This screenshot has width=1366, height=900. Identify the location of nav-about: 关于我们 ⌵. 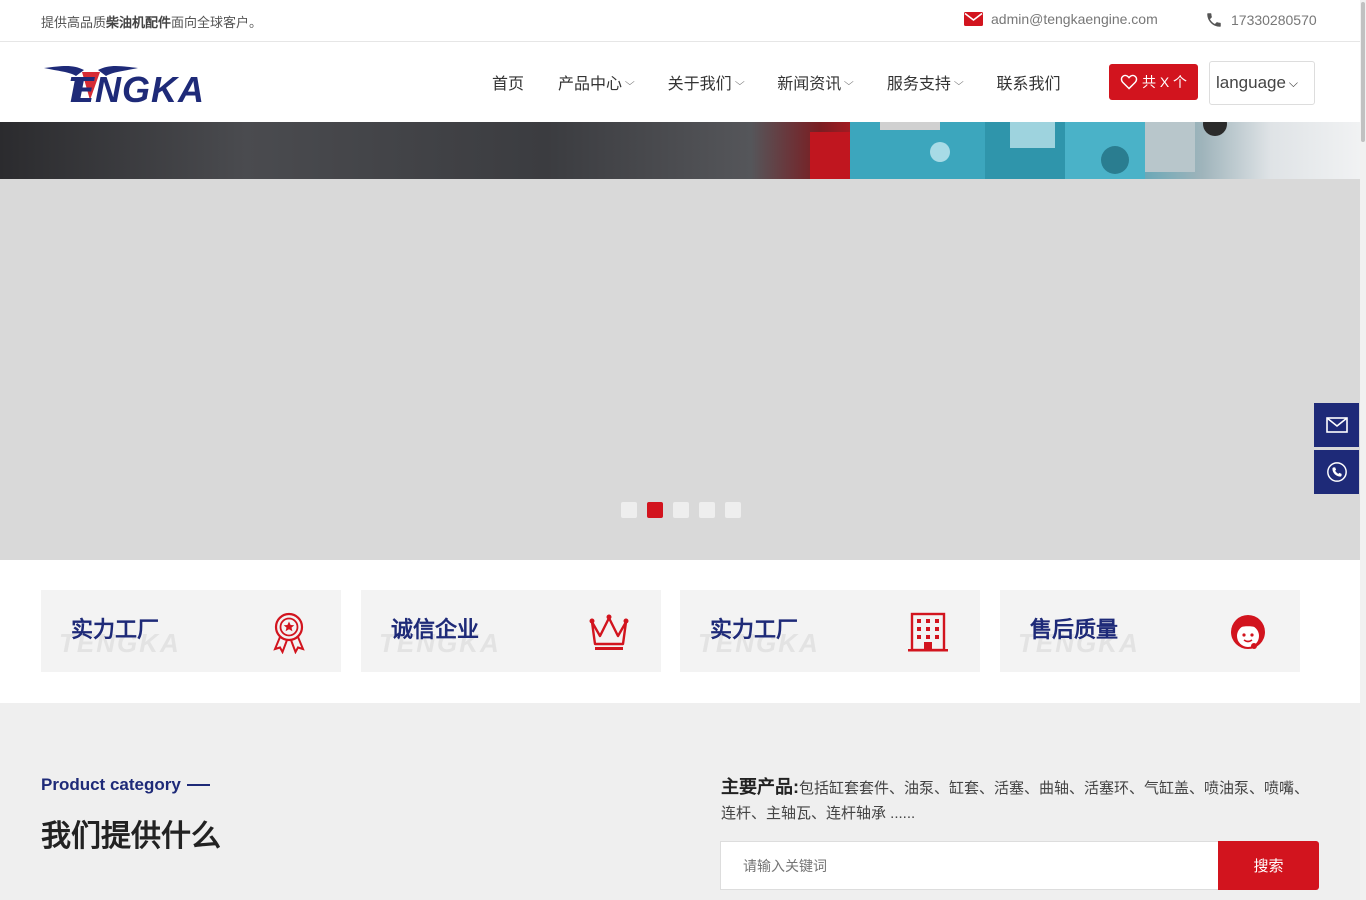
(706, 82).